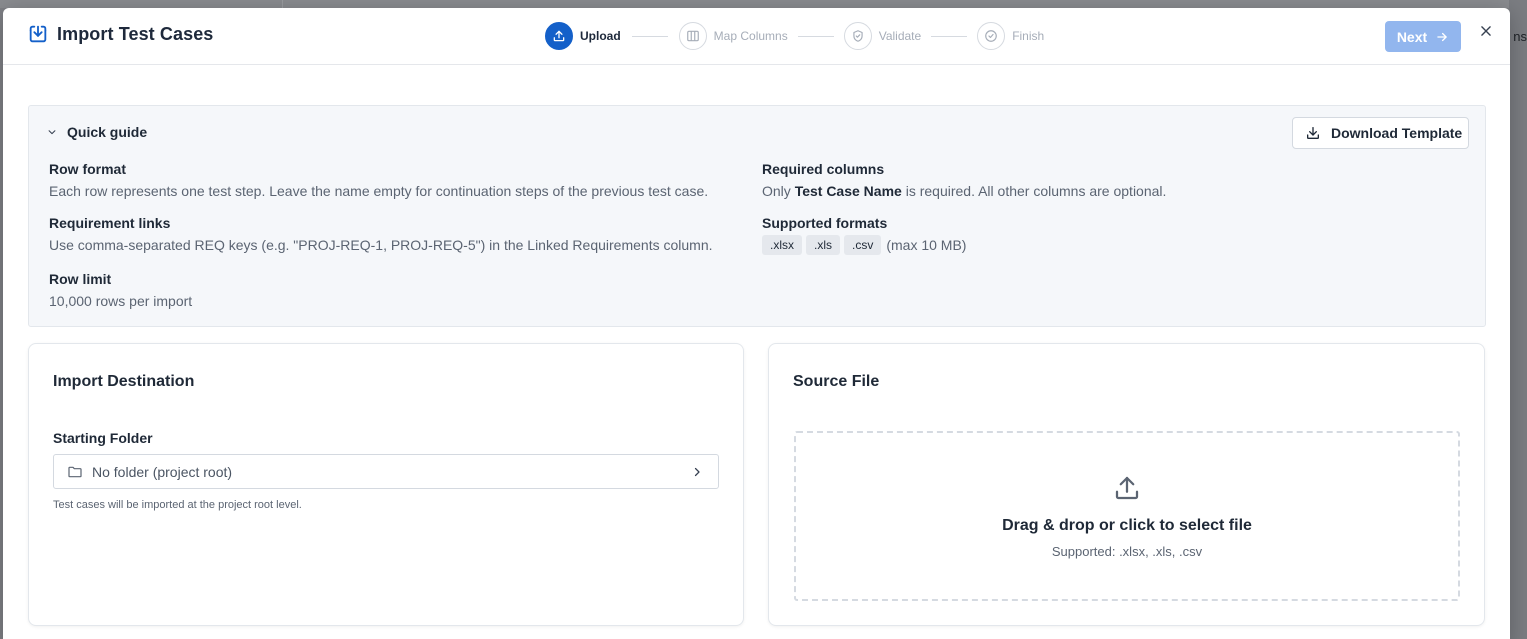  I want to click on download-template-label: Download Template, so click(1397, 133).